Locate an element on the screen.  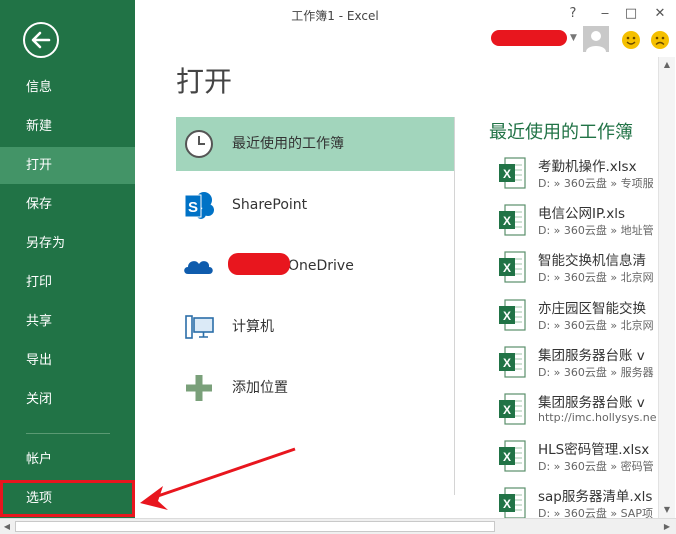
frown-face-icon is located at coordinates (660, 40).